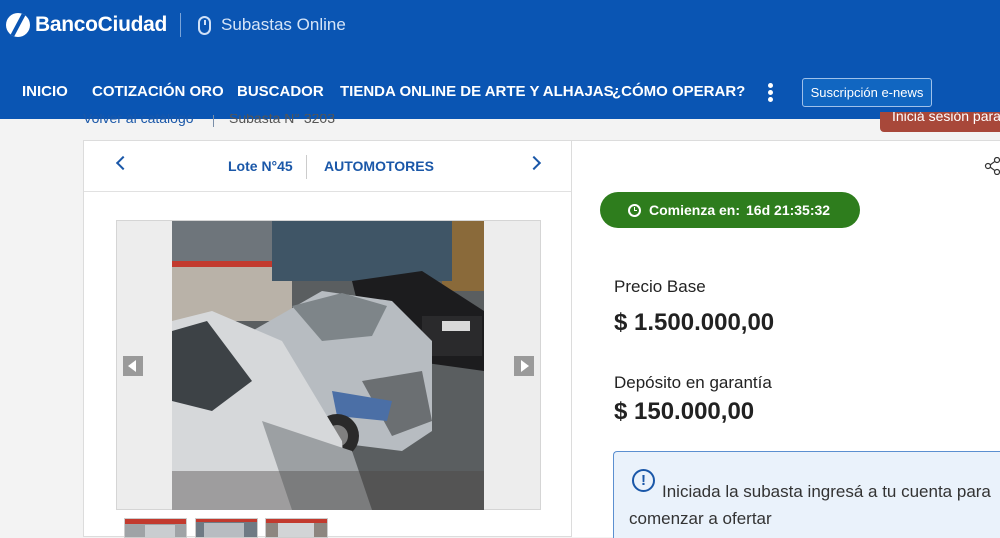  What do you see at coordinates (181, 25) in the screenshot?
I see `header-divider` at bounding box center [181, 25].